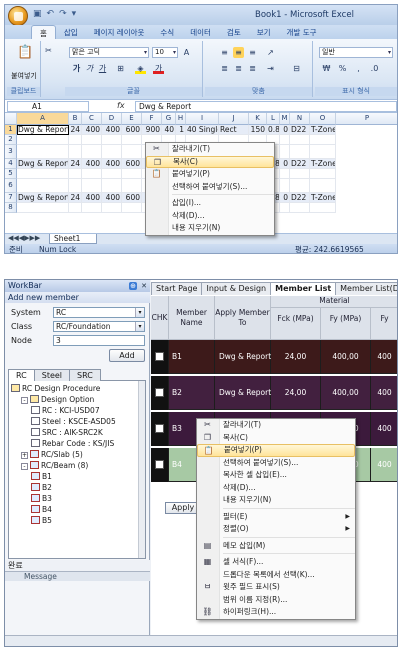 This screenshot has height=650, width=401. I want to click on row-header: 8, so click(11, 208).